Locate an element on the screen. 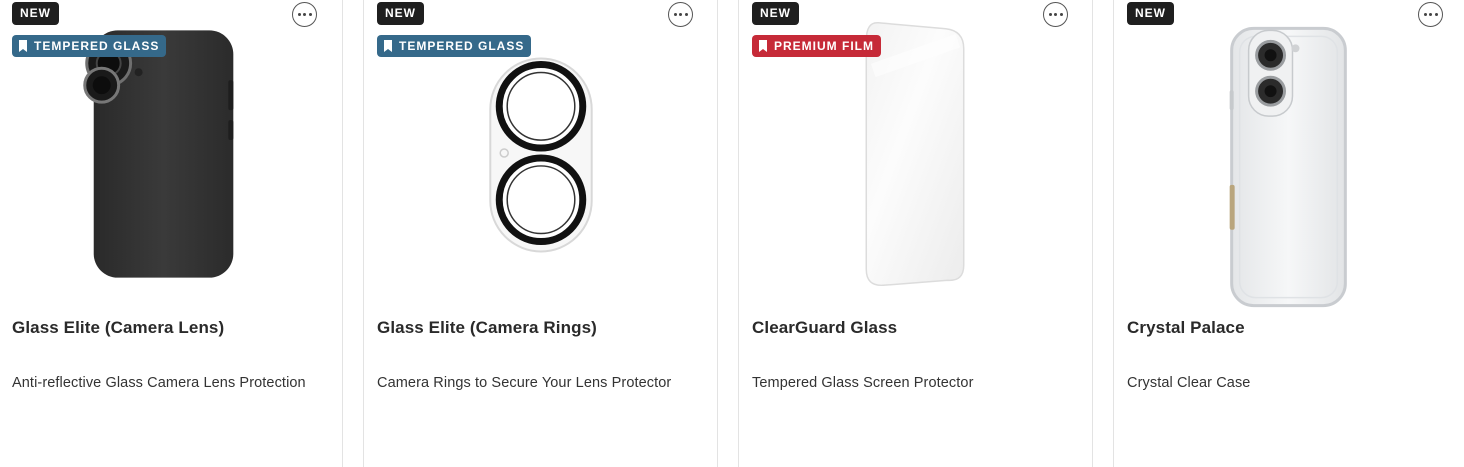 The image size is (1464, 467). product-type-label: PREMIUM FILM is located at coordinates (824, 46).